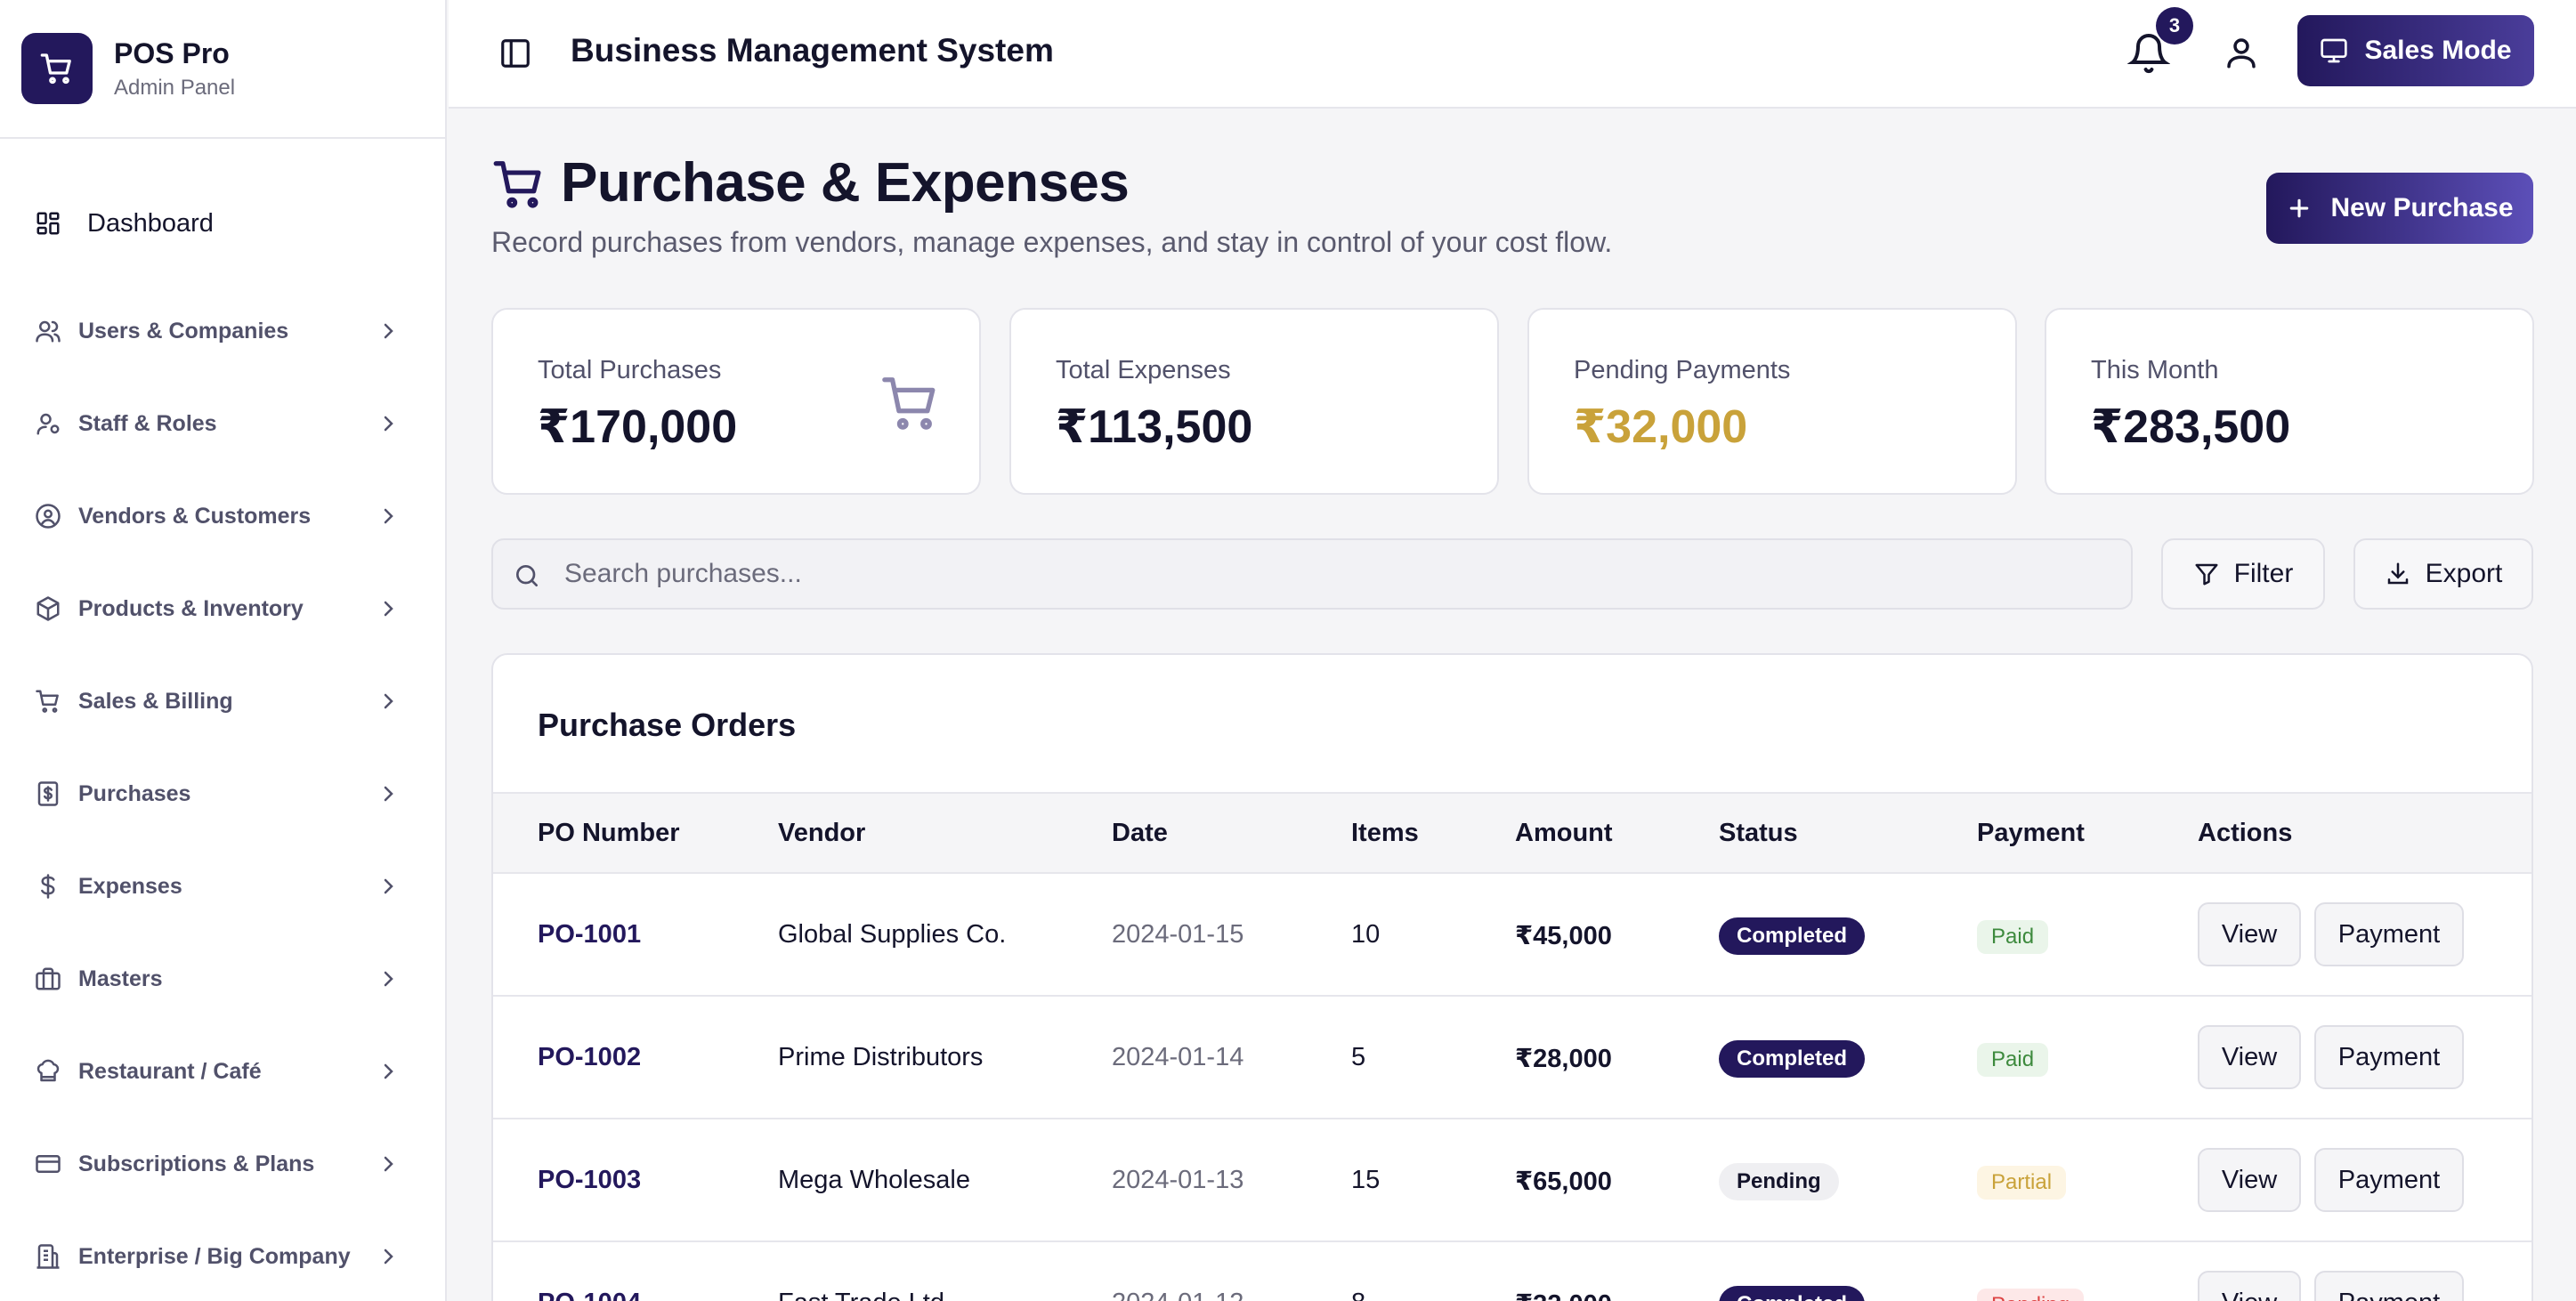  What do you see at coordinates (1178, 1180) in the screenshot?
I see `date-cell: 2024-01-13` at bounding box center [1178, 1180].